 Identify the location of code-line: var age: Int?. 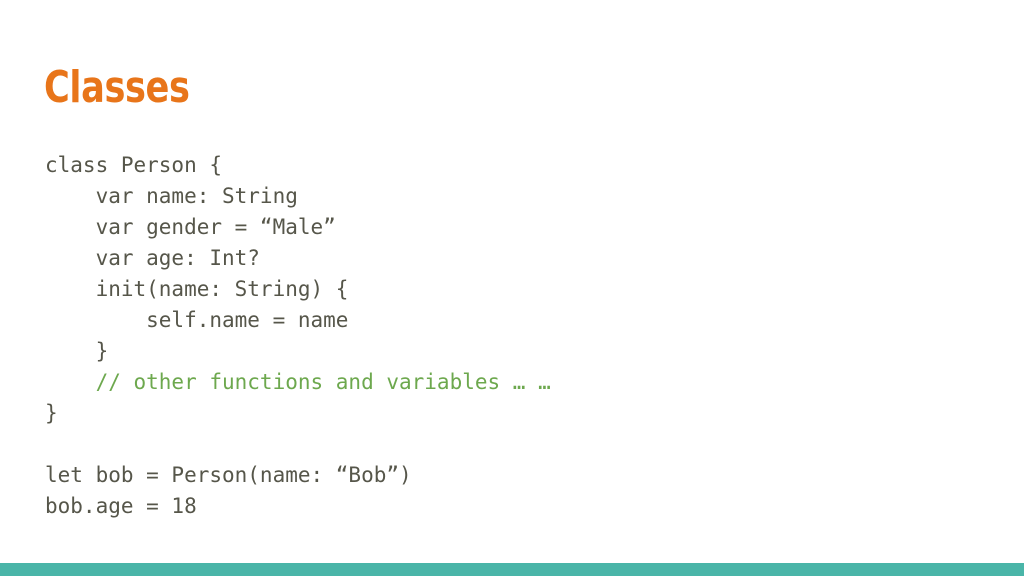
(152, 258).